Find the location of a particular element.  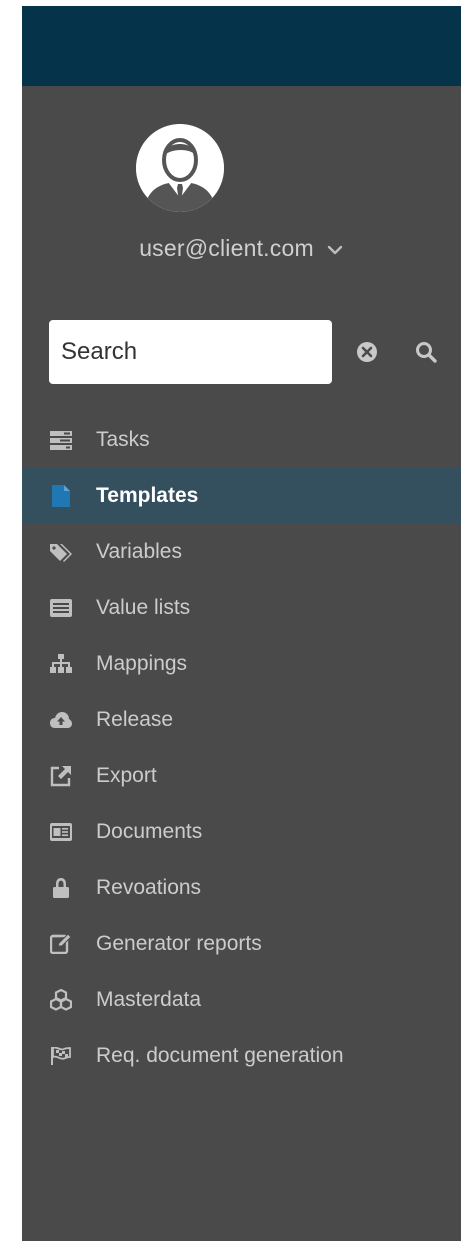

id-card-icon is located at coordinates (61, 832).